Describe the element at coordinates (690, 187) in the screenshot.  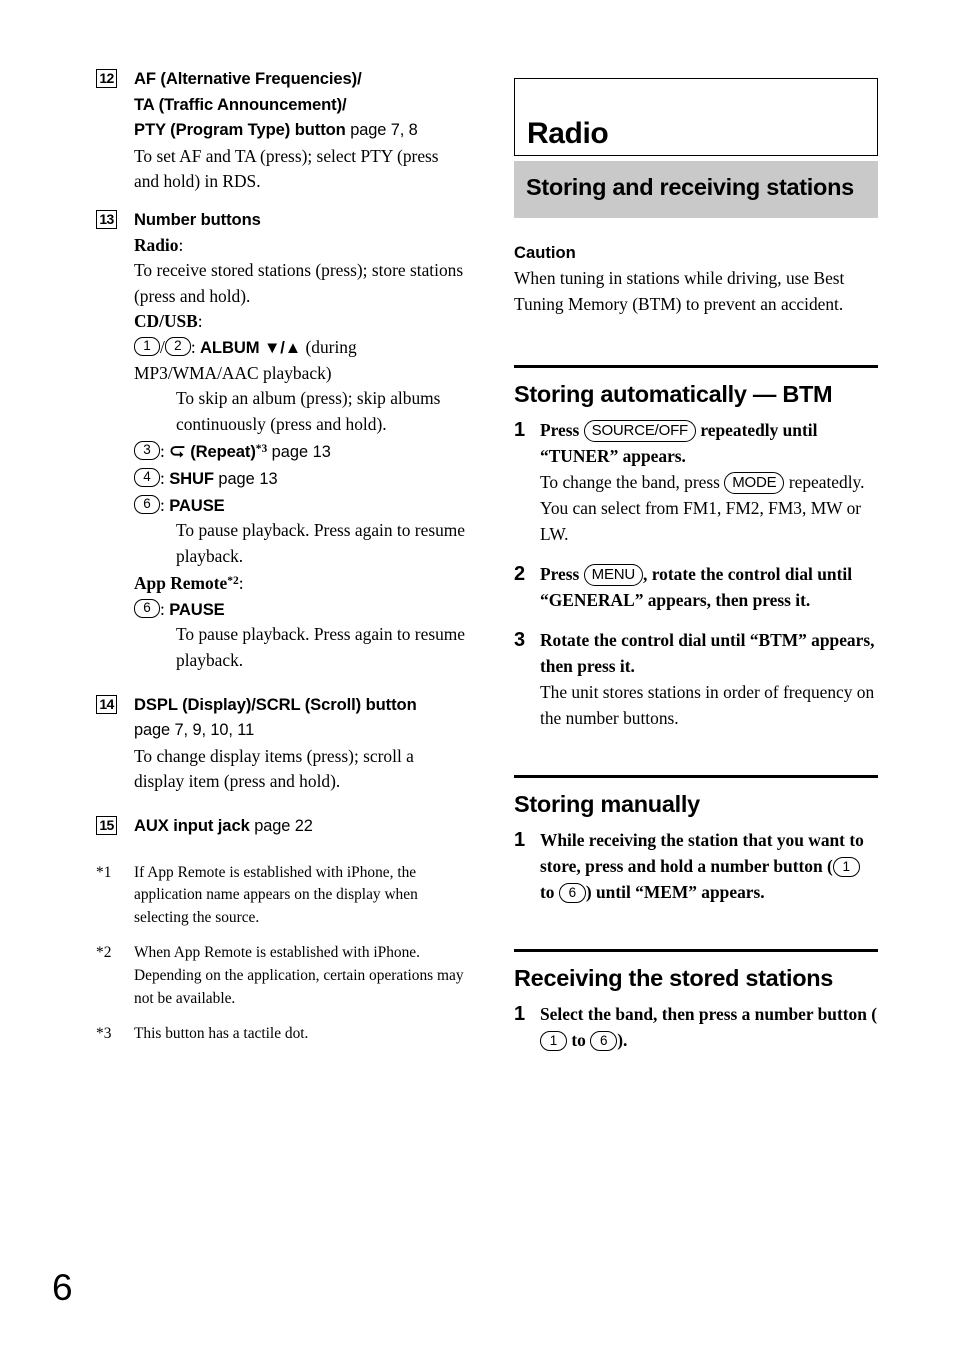
I see `section-banner-title: Storing and receiving stations` at that location.